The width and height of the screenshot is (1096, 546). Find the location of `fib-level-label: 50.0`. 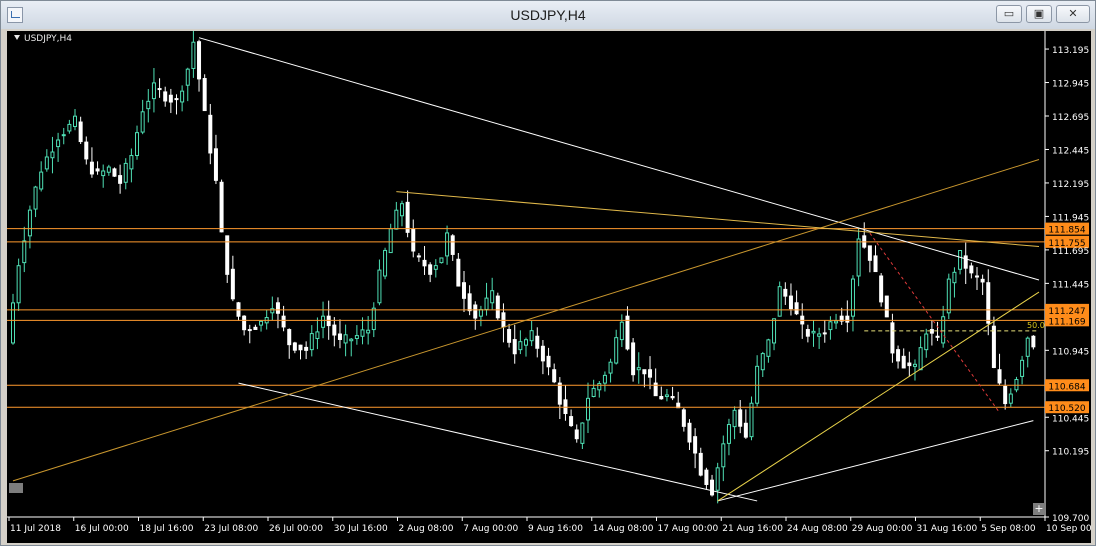

fib-level-label: 50.0 is located at coordinates (1036, 325).